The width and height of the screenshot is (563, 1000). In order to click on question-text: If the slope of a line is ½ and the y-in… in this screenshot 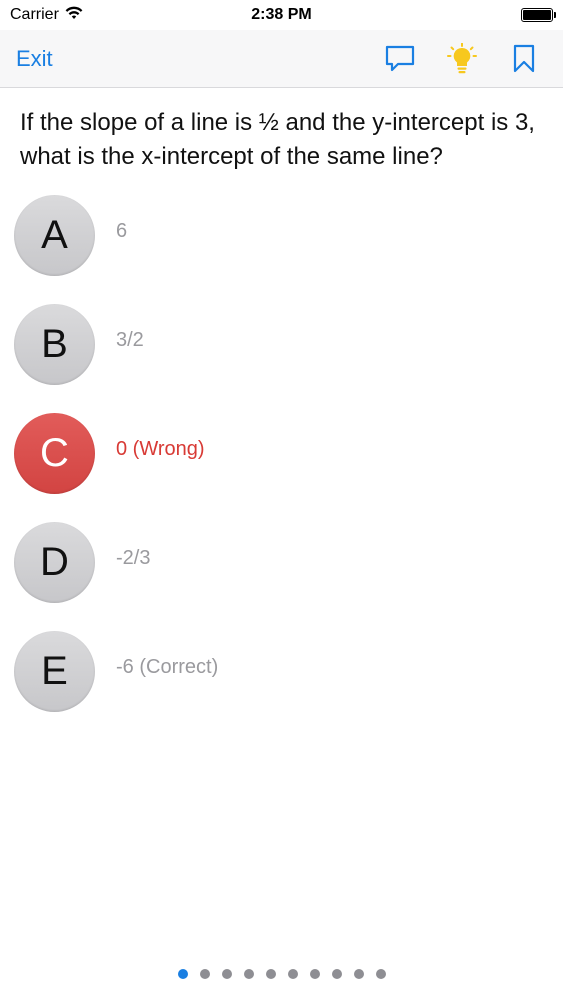, I will do `click(277, 139)`.